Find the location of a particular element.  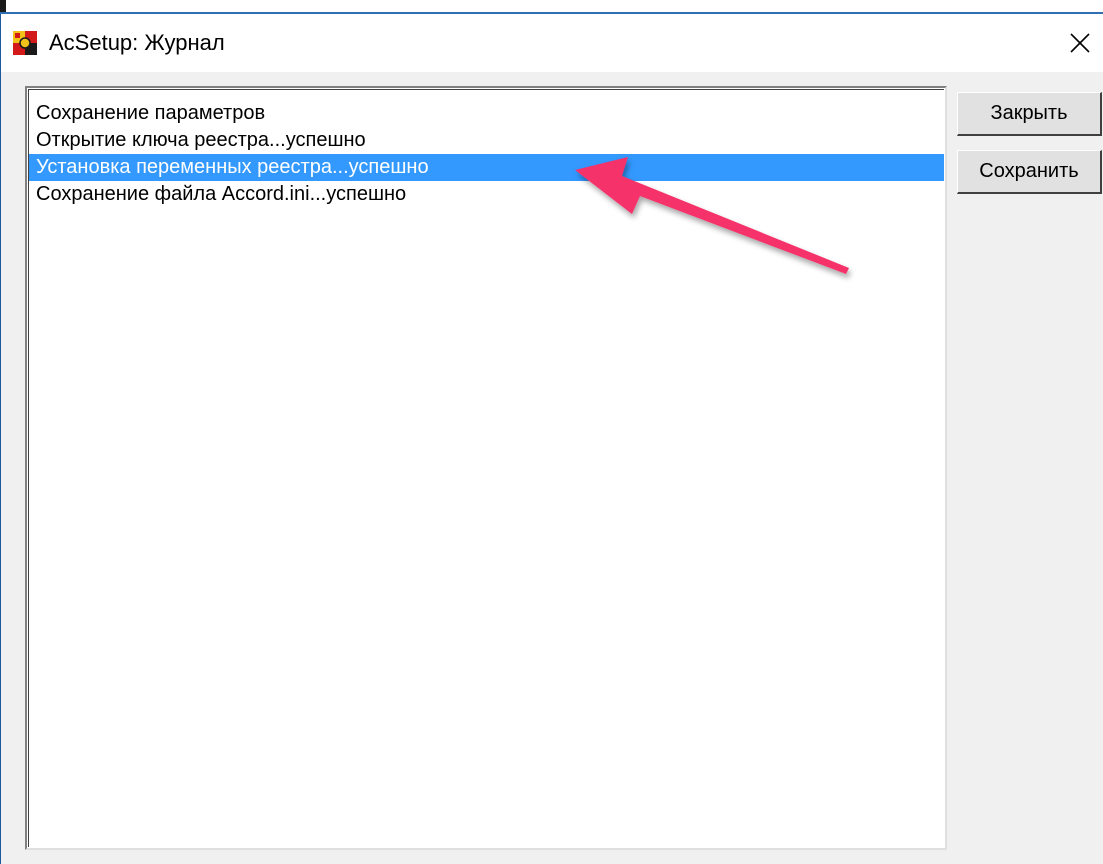

log-item: Открытие ключа реестра...успешно is located at coordinates (486, 140).